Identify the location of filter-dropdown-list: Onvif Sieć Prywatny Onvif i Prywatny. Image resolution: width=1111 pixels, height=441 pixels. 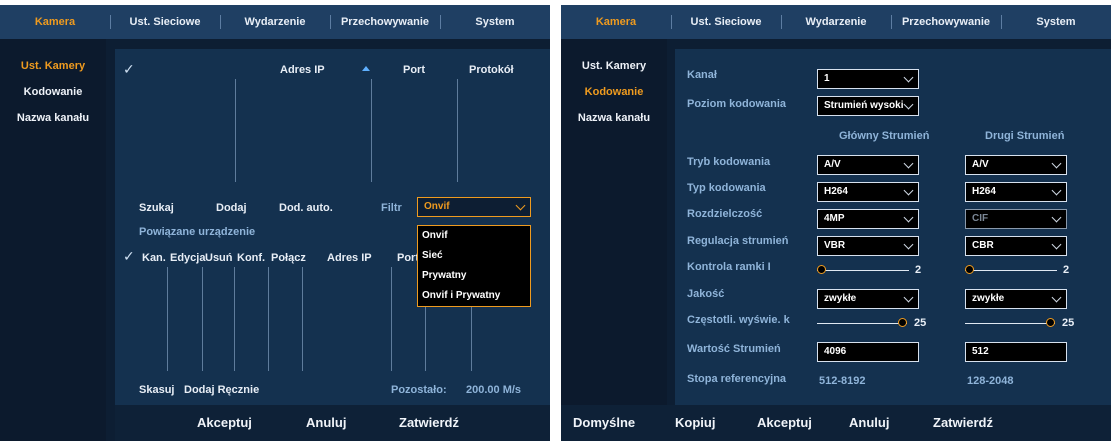
(474, 266).